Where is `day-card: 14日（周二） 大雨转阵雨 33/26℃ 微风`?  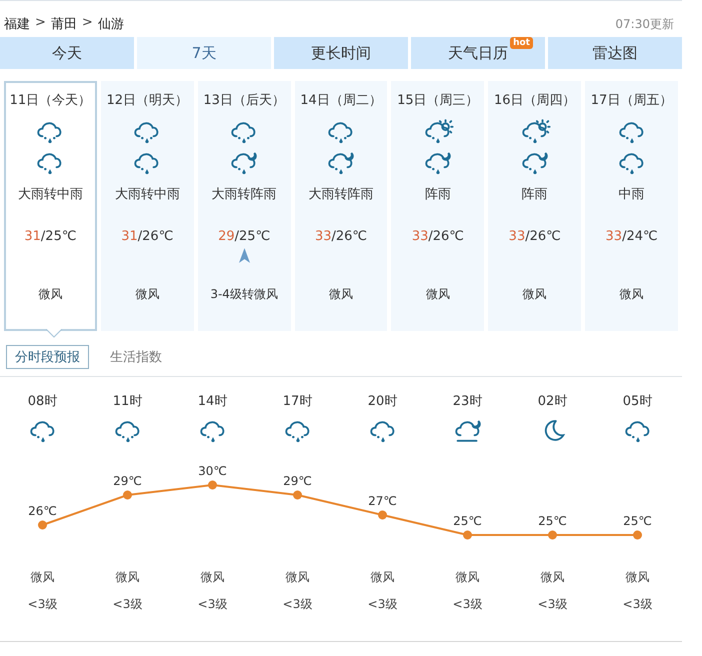 day-card: 14日（周二） 大雨转阵雨 33/26℃ 微风 is located at coordinates (341, 206).